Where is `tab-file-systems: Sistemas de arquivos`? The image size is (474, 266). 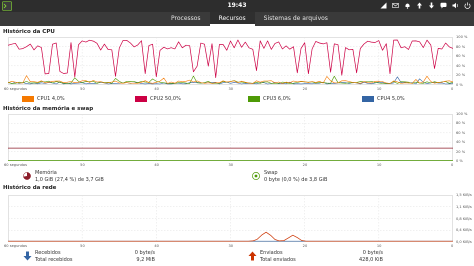
tab-file-systems: Sistemas de arquivos is located at coordinates (296, 19).